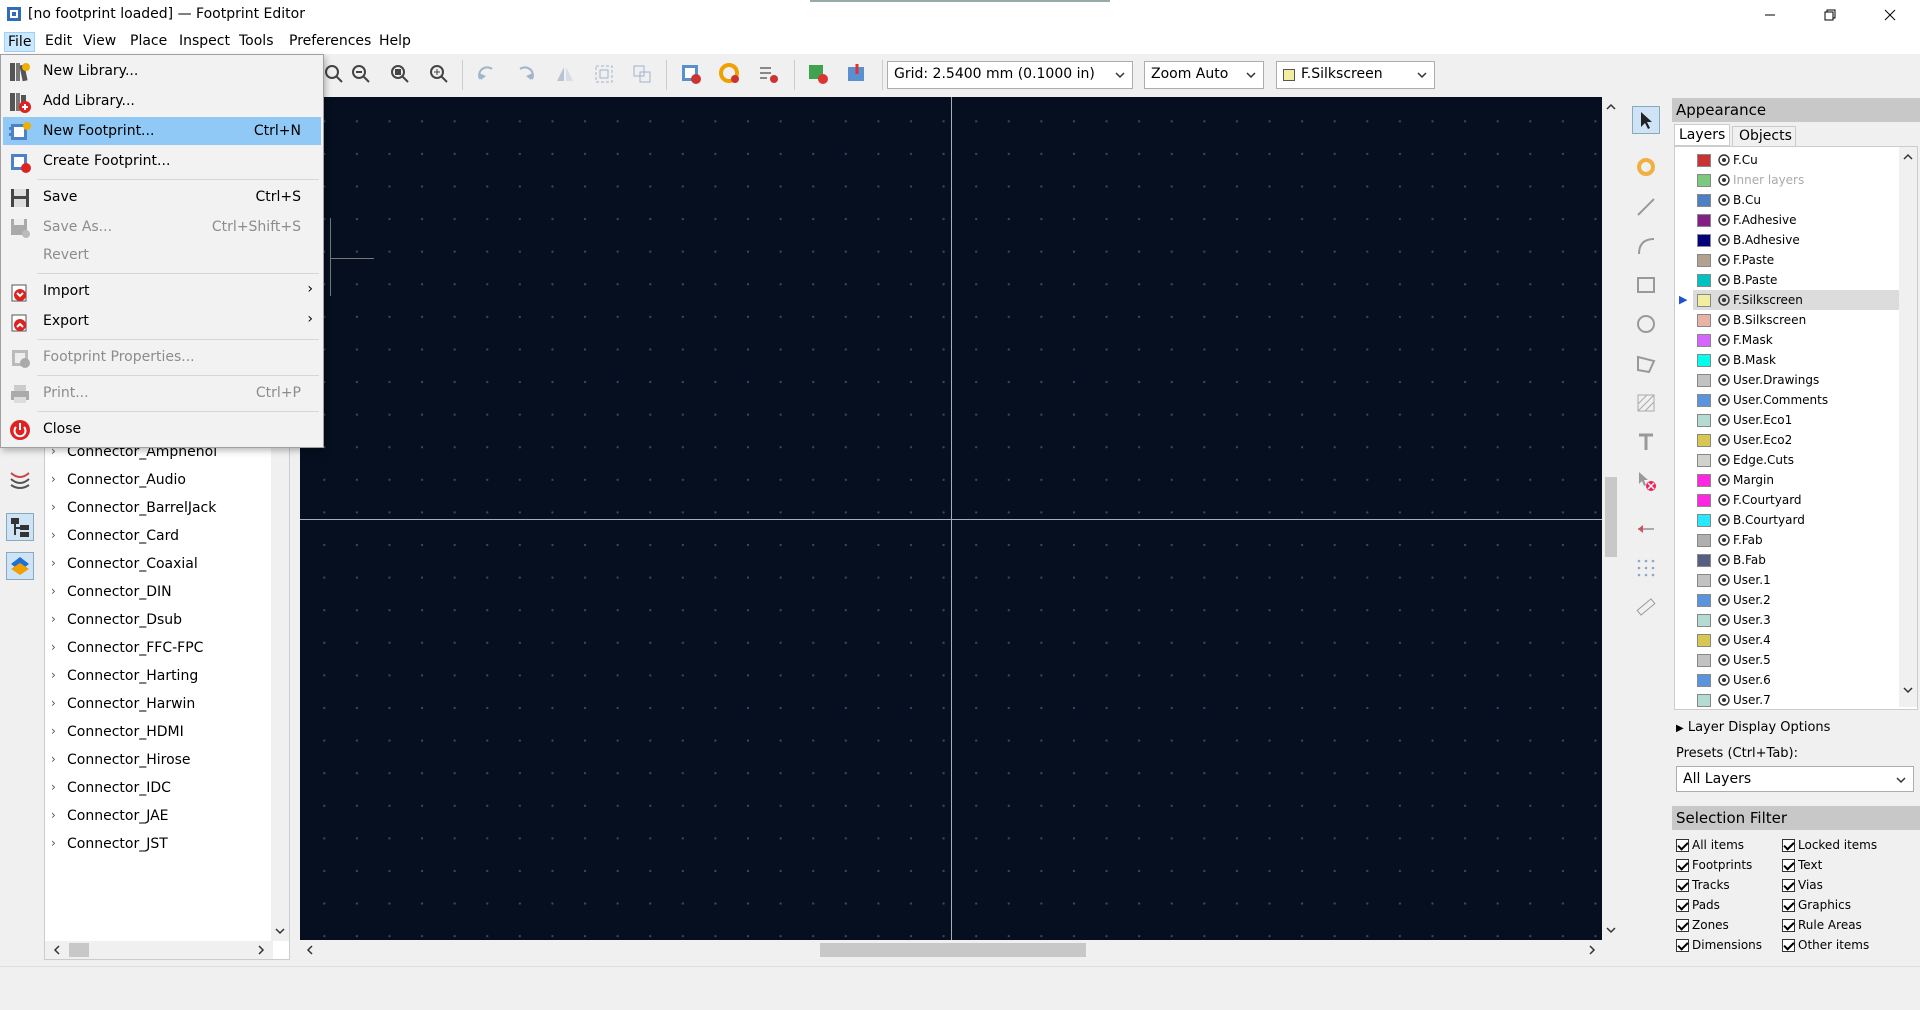 The width and height of the screenshot is (1920, 1010). What do you see at coordinates (158, 620) in the screenshot?
I see `library-item: › Connector_Dsub` at bounding box center [158, 620].